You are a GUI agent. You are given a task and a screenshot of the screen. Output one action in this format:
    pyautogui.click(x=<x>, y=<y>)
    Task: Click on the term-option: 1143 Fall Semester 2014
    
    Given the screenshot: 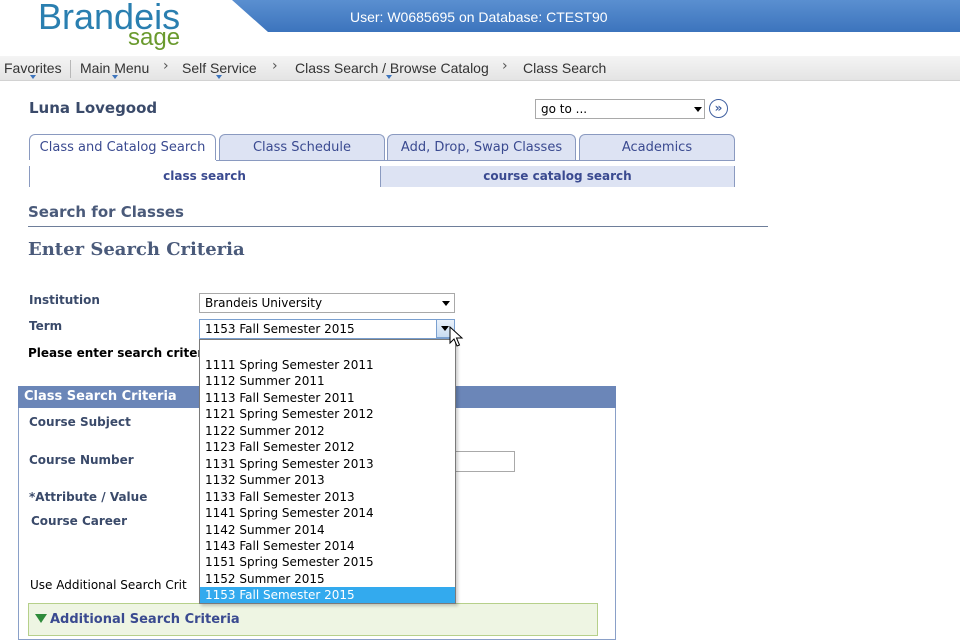 What is the action you would take?
    pyautogui.click(x=327, y=546)
    